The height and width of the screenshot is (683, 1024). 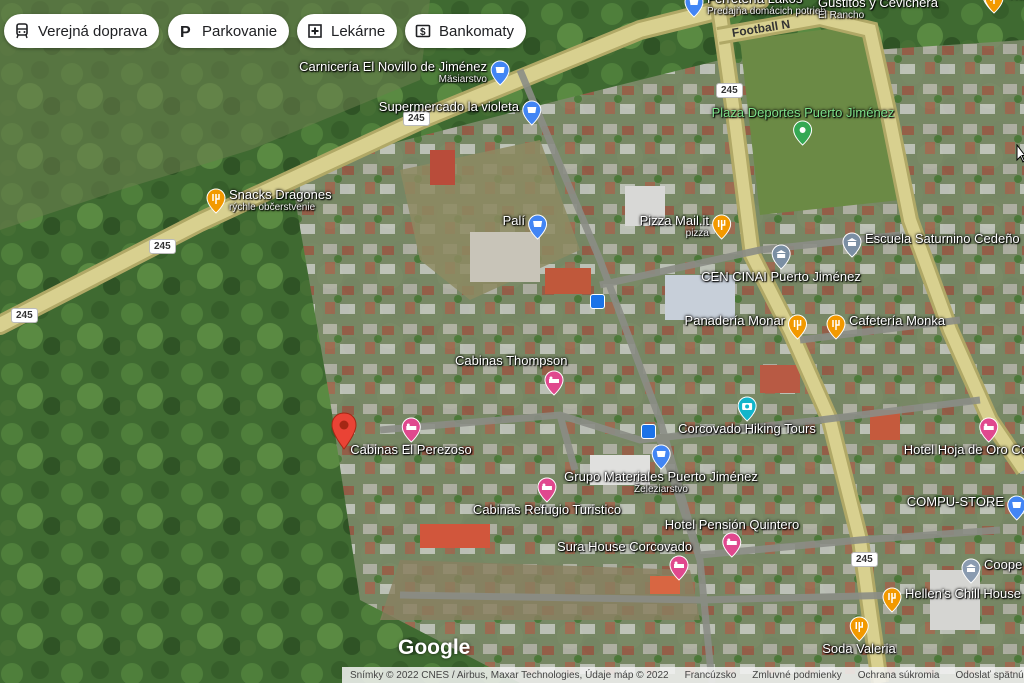 I want to click on poi-label: Cabinas El Perezoso, so click(x=410, y=450).